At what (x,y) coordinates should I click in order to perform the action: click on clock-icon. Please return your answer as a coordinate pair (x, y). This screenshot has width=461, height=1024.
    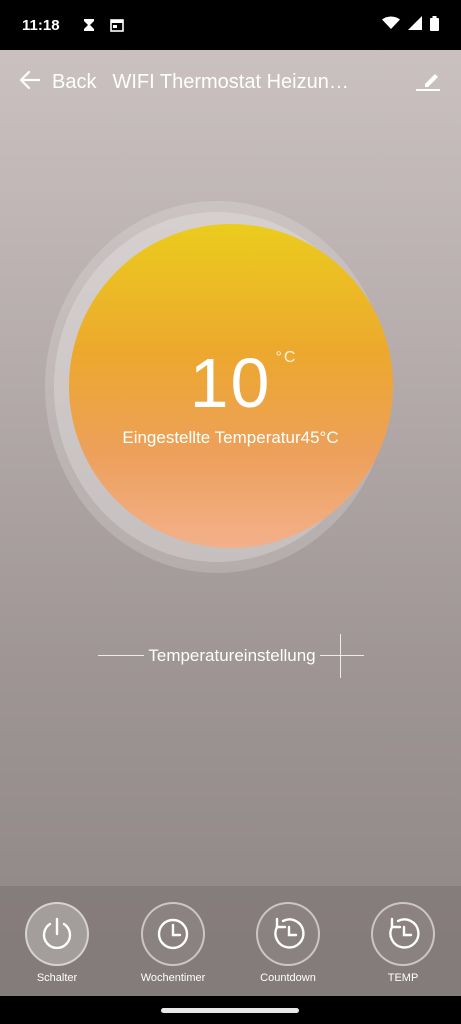
    Looking at the image, I should click on (173, 934).